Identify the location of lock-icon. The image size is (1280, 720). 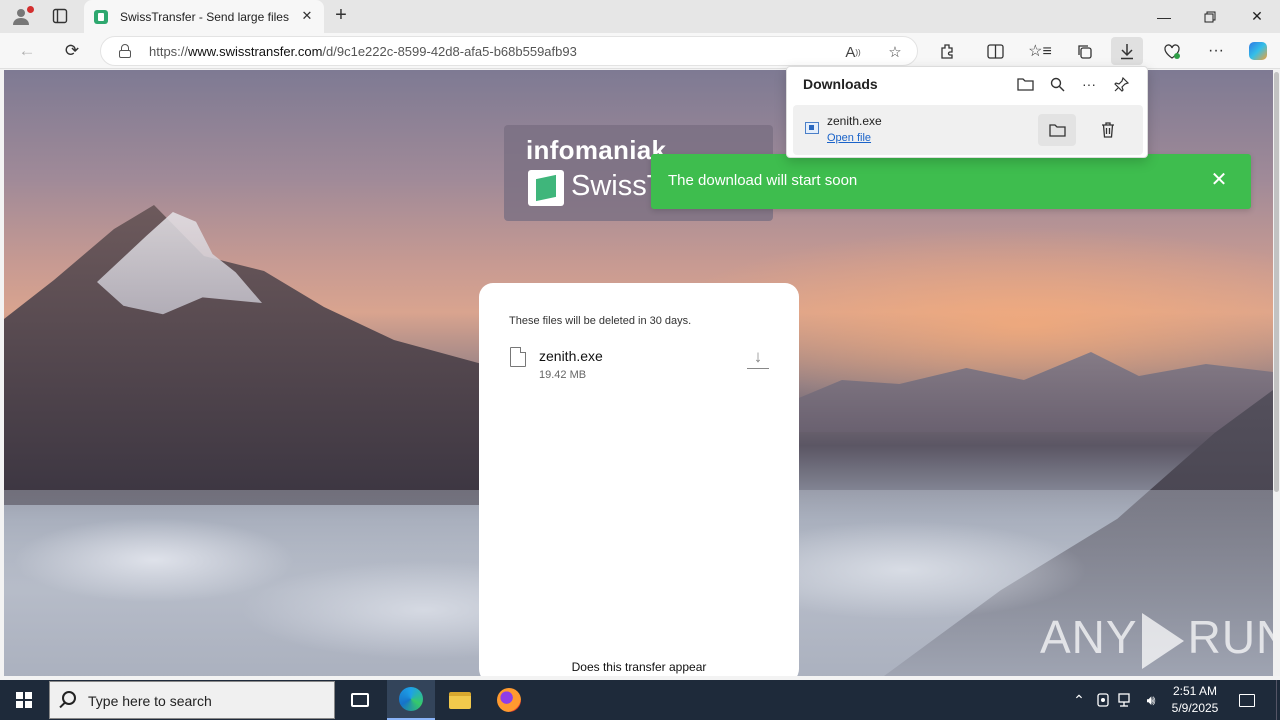
(125, 51).